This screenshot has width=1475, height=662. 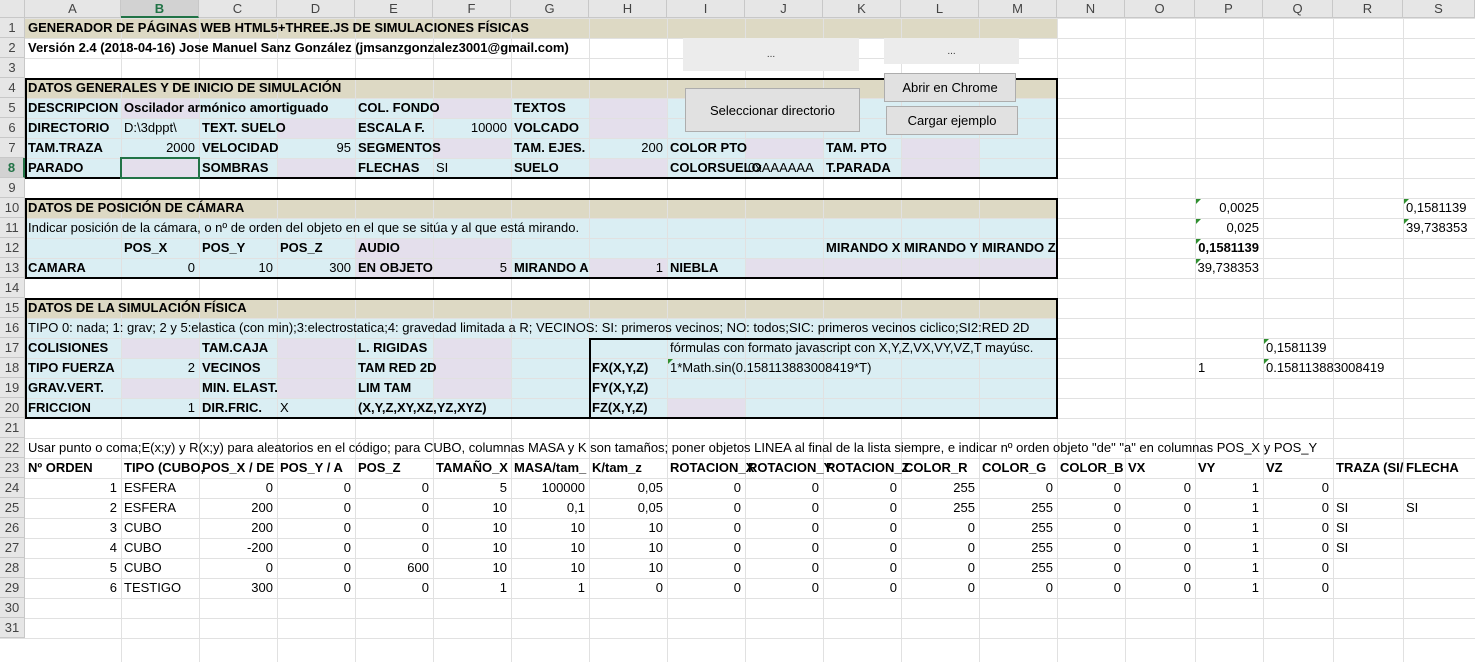 What do you see at coordinates (1019, 248) in the screenshot?
I see `cell-m12: MIRANDO Z` at bounding box center [1019, 248].